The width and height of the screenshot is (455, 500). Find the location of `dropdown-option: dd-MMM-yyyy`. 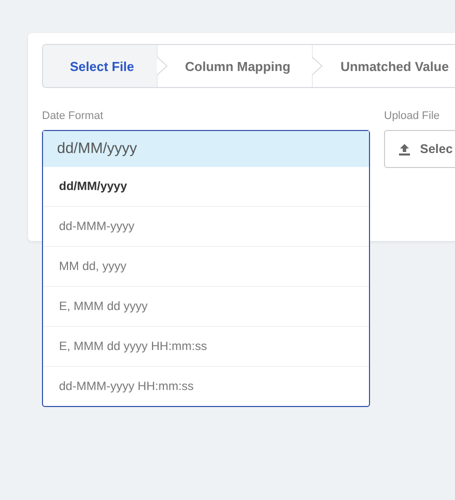

dropdown-option: dd-MMM-yyyy is located at coordinates (206, 226).